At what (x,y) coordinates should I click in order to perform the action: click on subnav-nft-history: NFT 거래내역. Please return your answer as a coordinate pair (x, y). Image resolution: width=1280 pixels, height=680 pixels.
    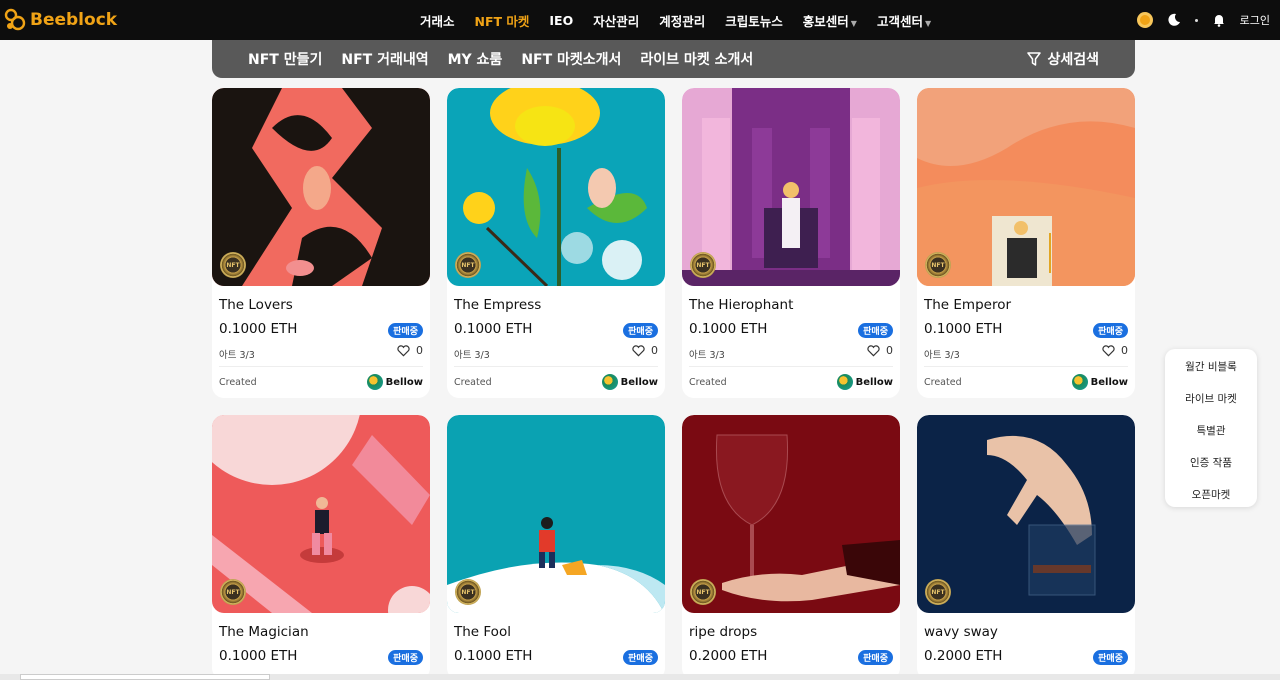
    Looking at the image, I should click on (384, 59).